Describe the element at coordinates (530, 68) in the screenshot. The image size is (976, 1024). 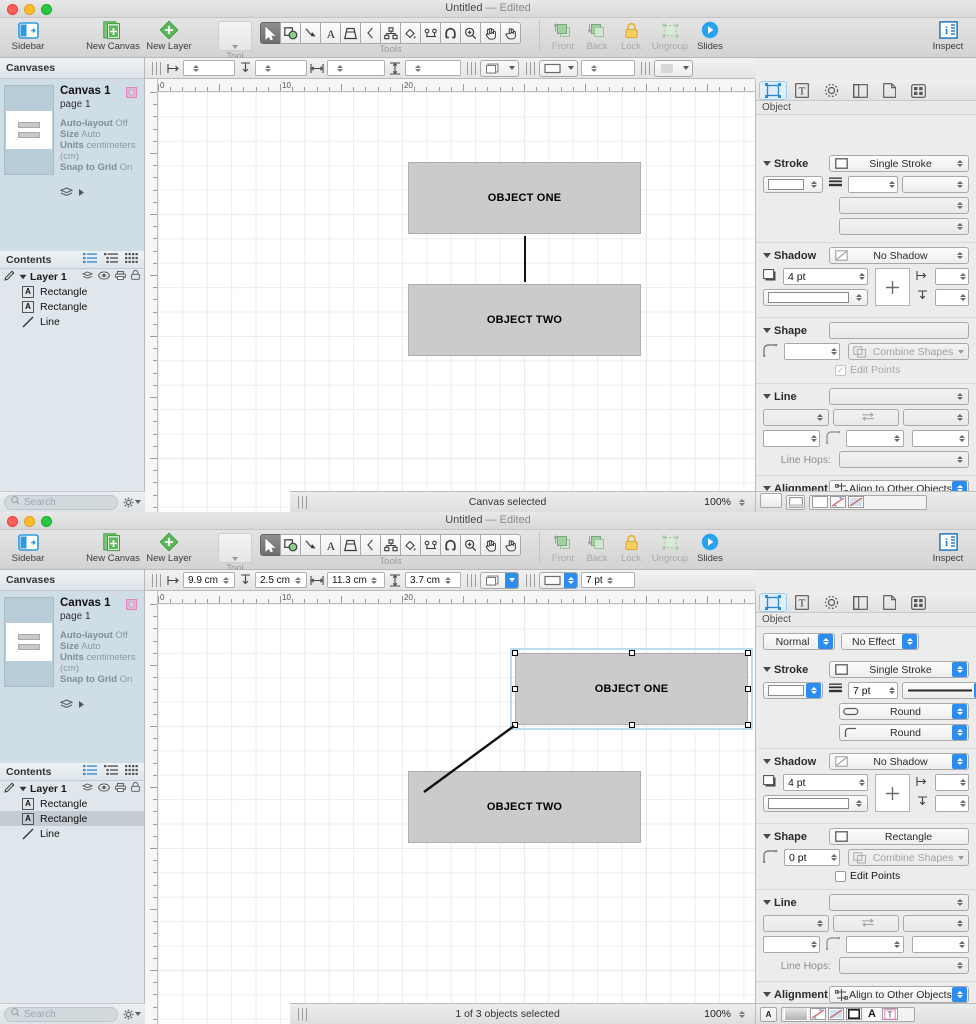
I see `stroke-grip` at that location.